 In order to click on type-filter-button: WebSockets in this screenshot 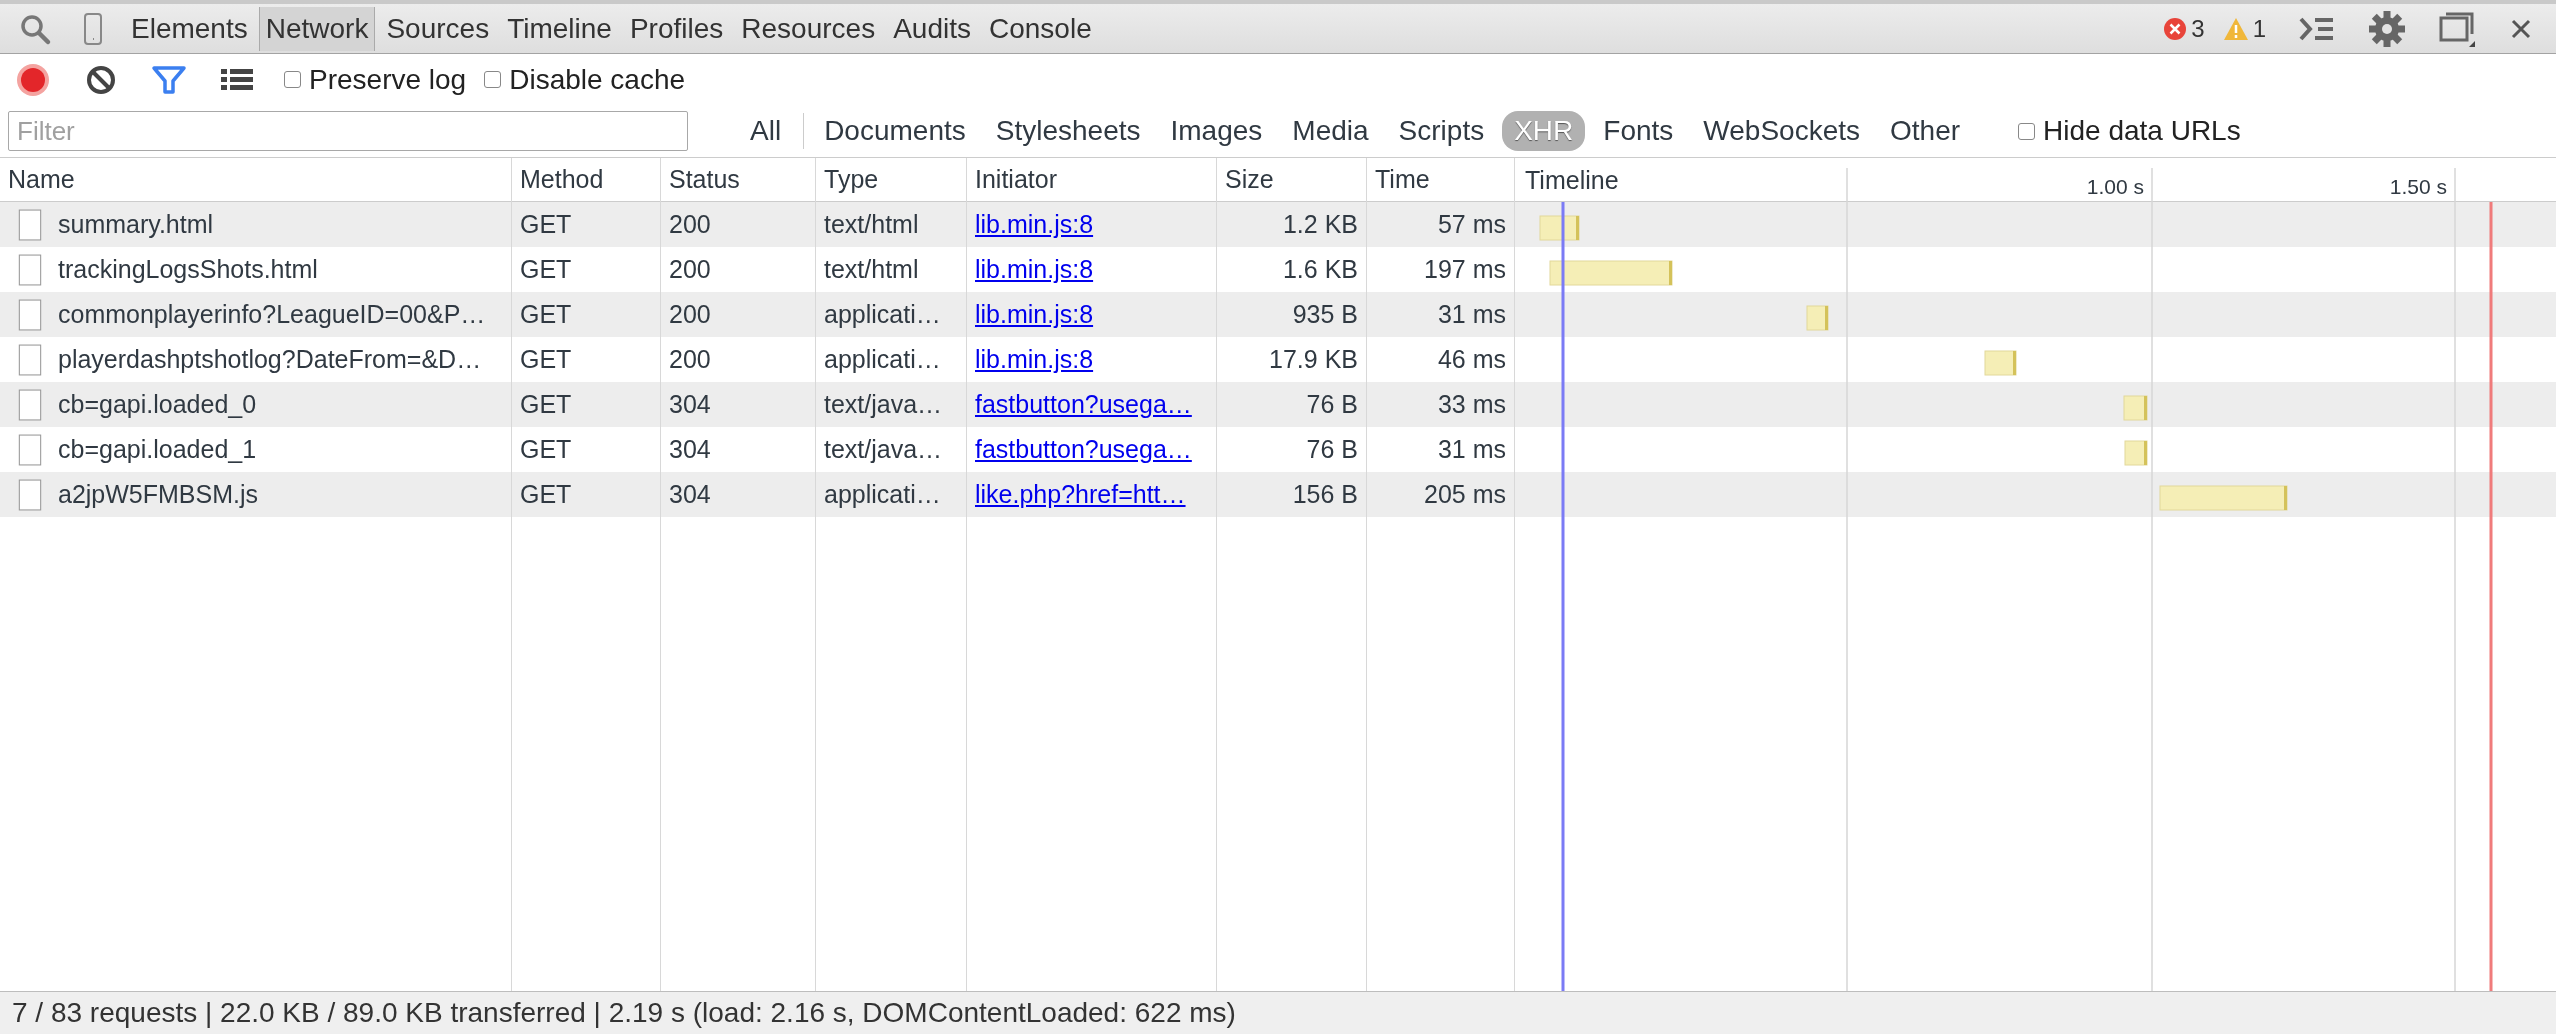, I will do `click(1781, 131)`.